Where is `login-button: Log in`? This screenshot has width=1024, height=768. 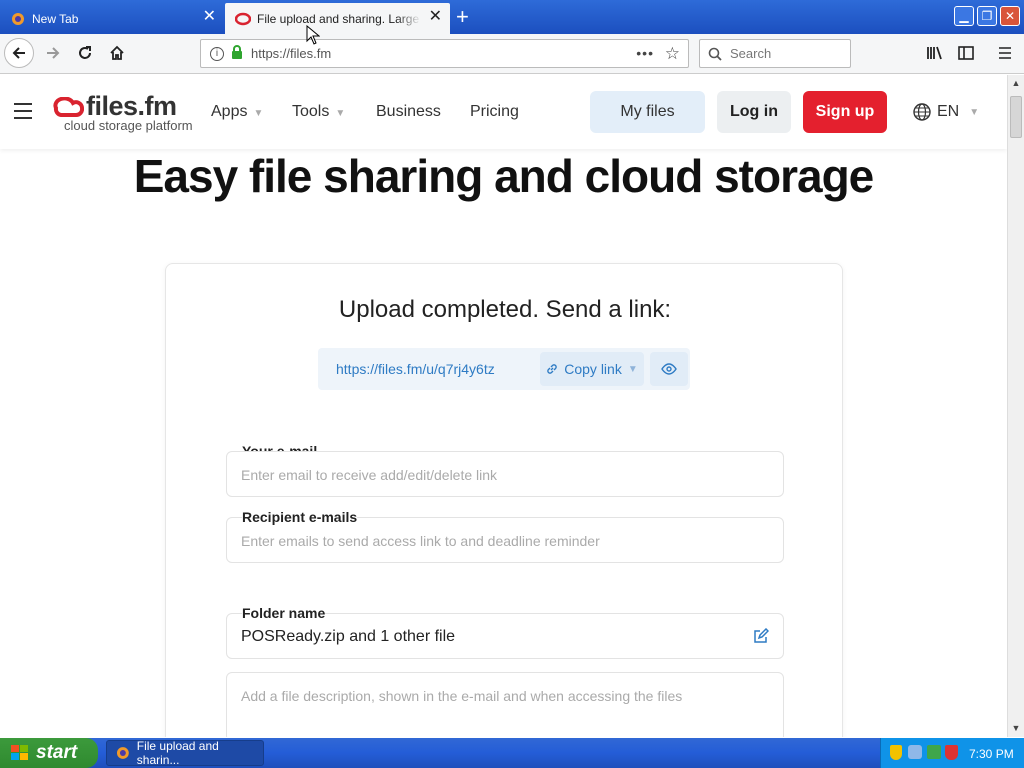
login-button: Log in is located at coordinates (754, 112).